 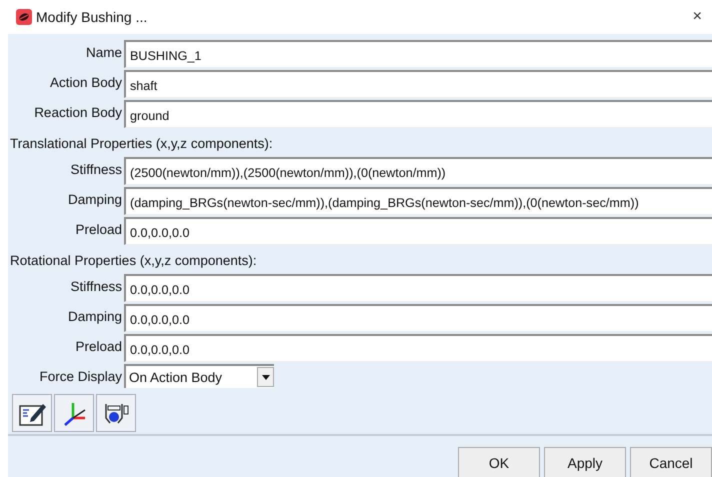 I want to click on bushing-toolbar-button, so click(x=116, y=413).